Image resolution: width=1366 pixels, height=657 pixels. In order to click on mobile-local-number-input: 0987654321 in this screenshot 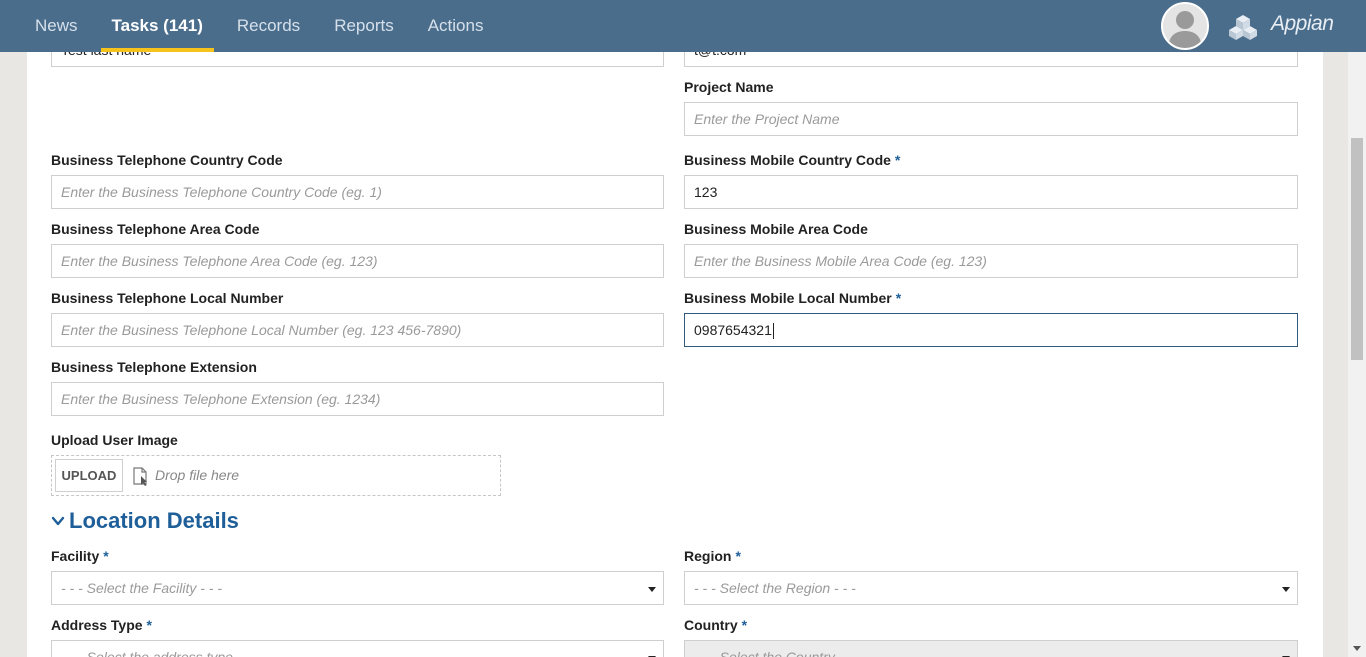, I will do `click(991, 330)`.